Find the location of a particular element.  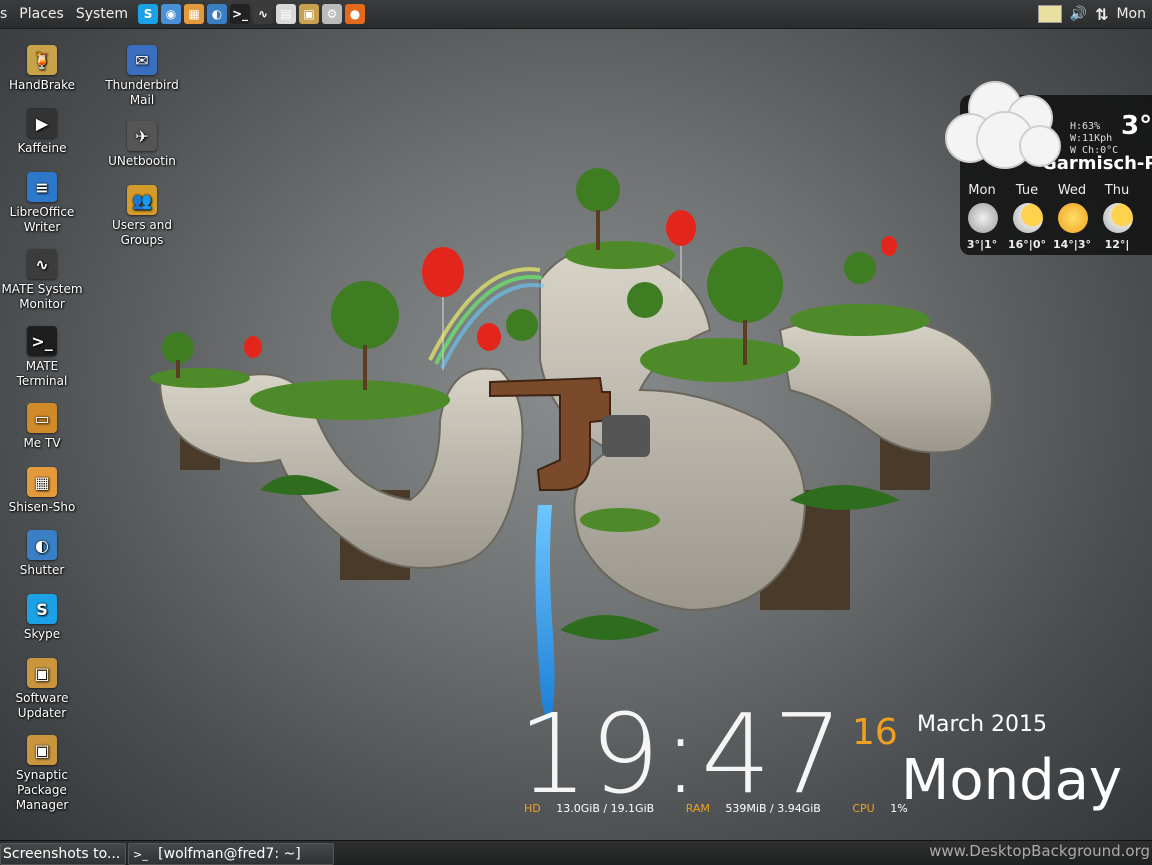

file-manager-icon: ▤ is located at coordinates (286, 14).